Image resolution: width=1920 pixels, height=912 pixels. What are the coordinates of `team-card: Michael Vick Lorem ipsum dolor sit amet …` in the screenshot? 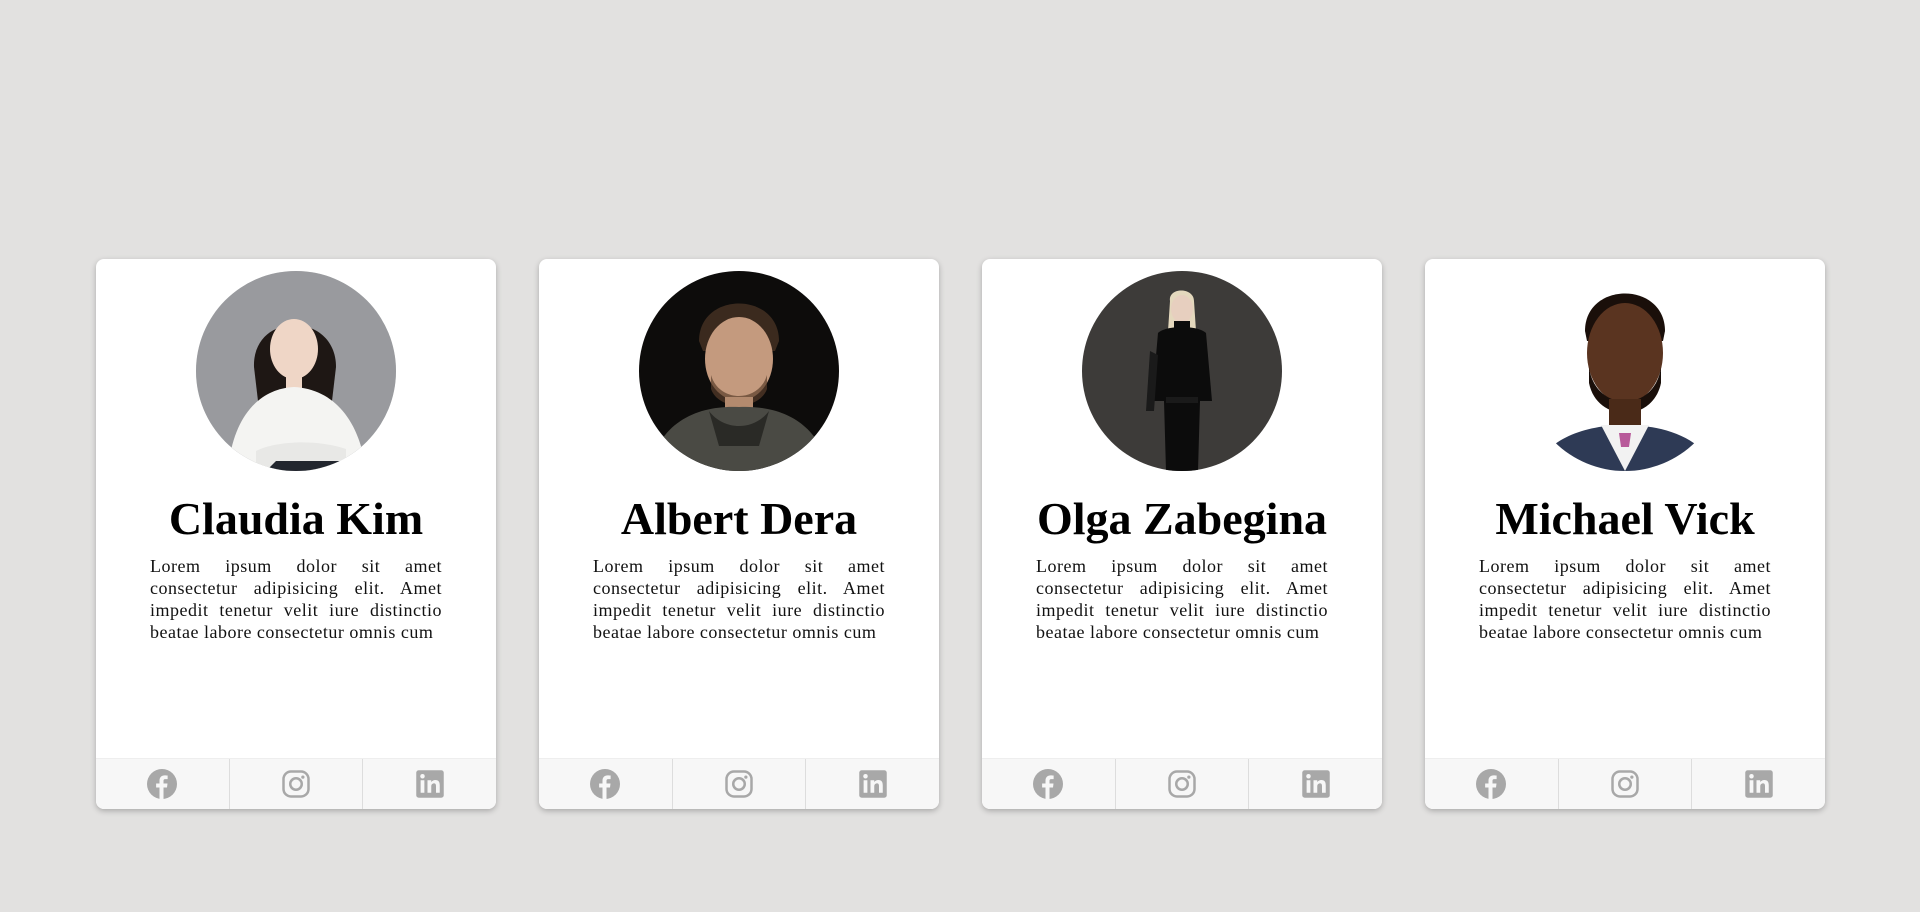 It's located at (1625, 534).